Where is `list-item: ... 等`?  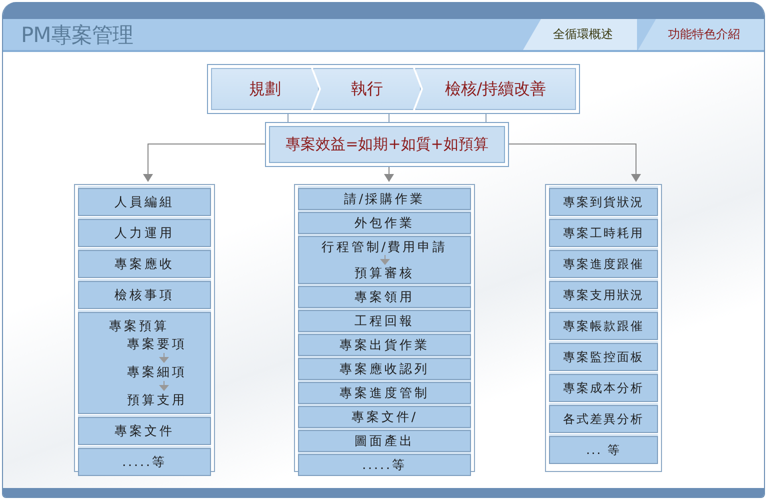
list-item: ... 等 is located at coordinates (603, 450).